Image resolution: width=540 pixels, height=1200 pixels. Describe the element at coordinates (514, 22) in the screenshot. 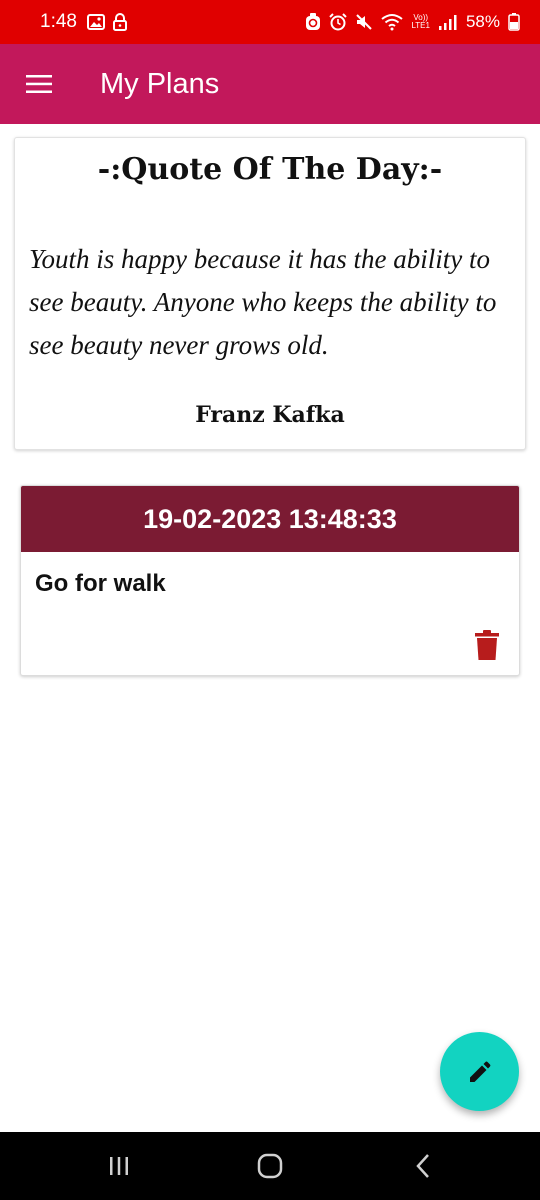

I see `battery-icon` at that location.